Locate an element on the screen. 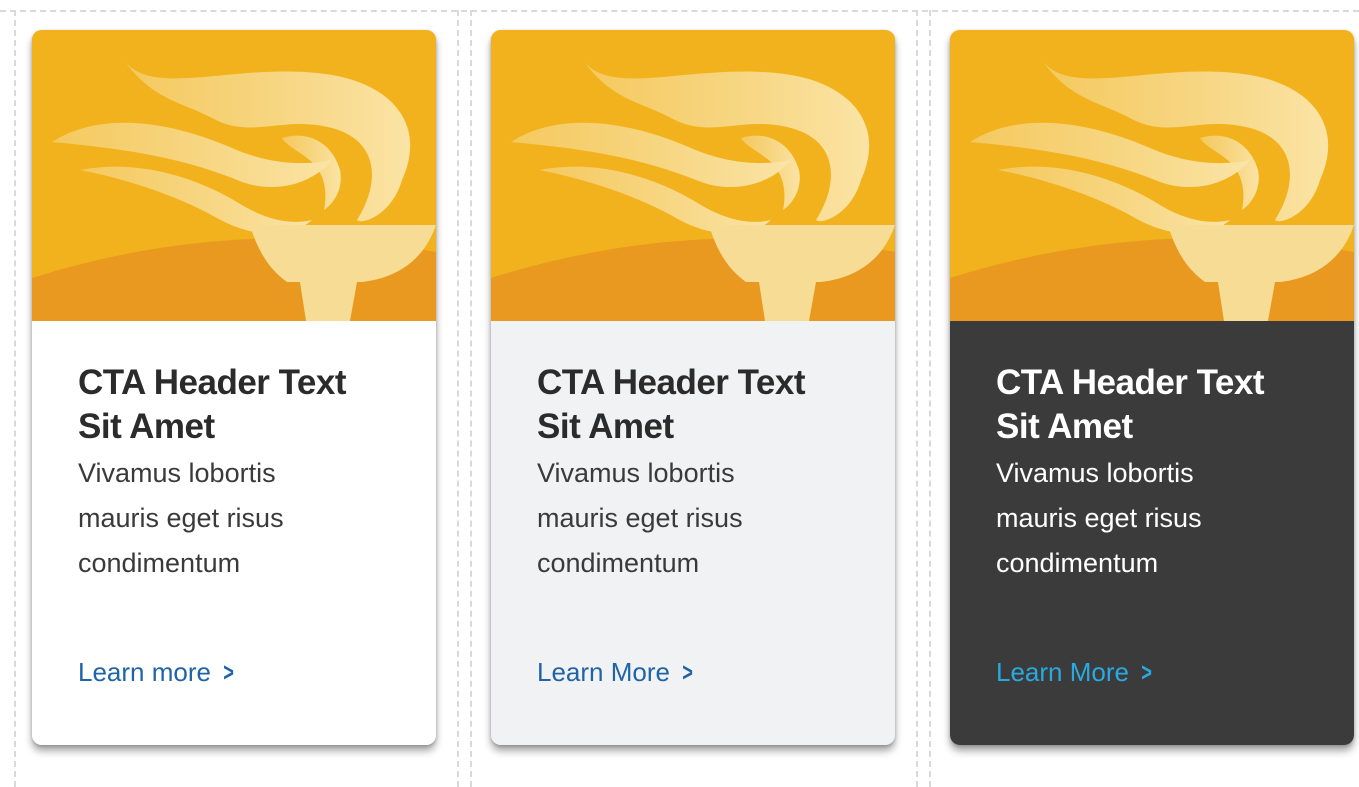  guide-line-divider-2b is located at coordinates (930, 398).